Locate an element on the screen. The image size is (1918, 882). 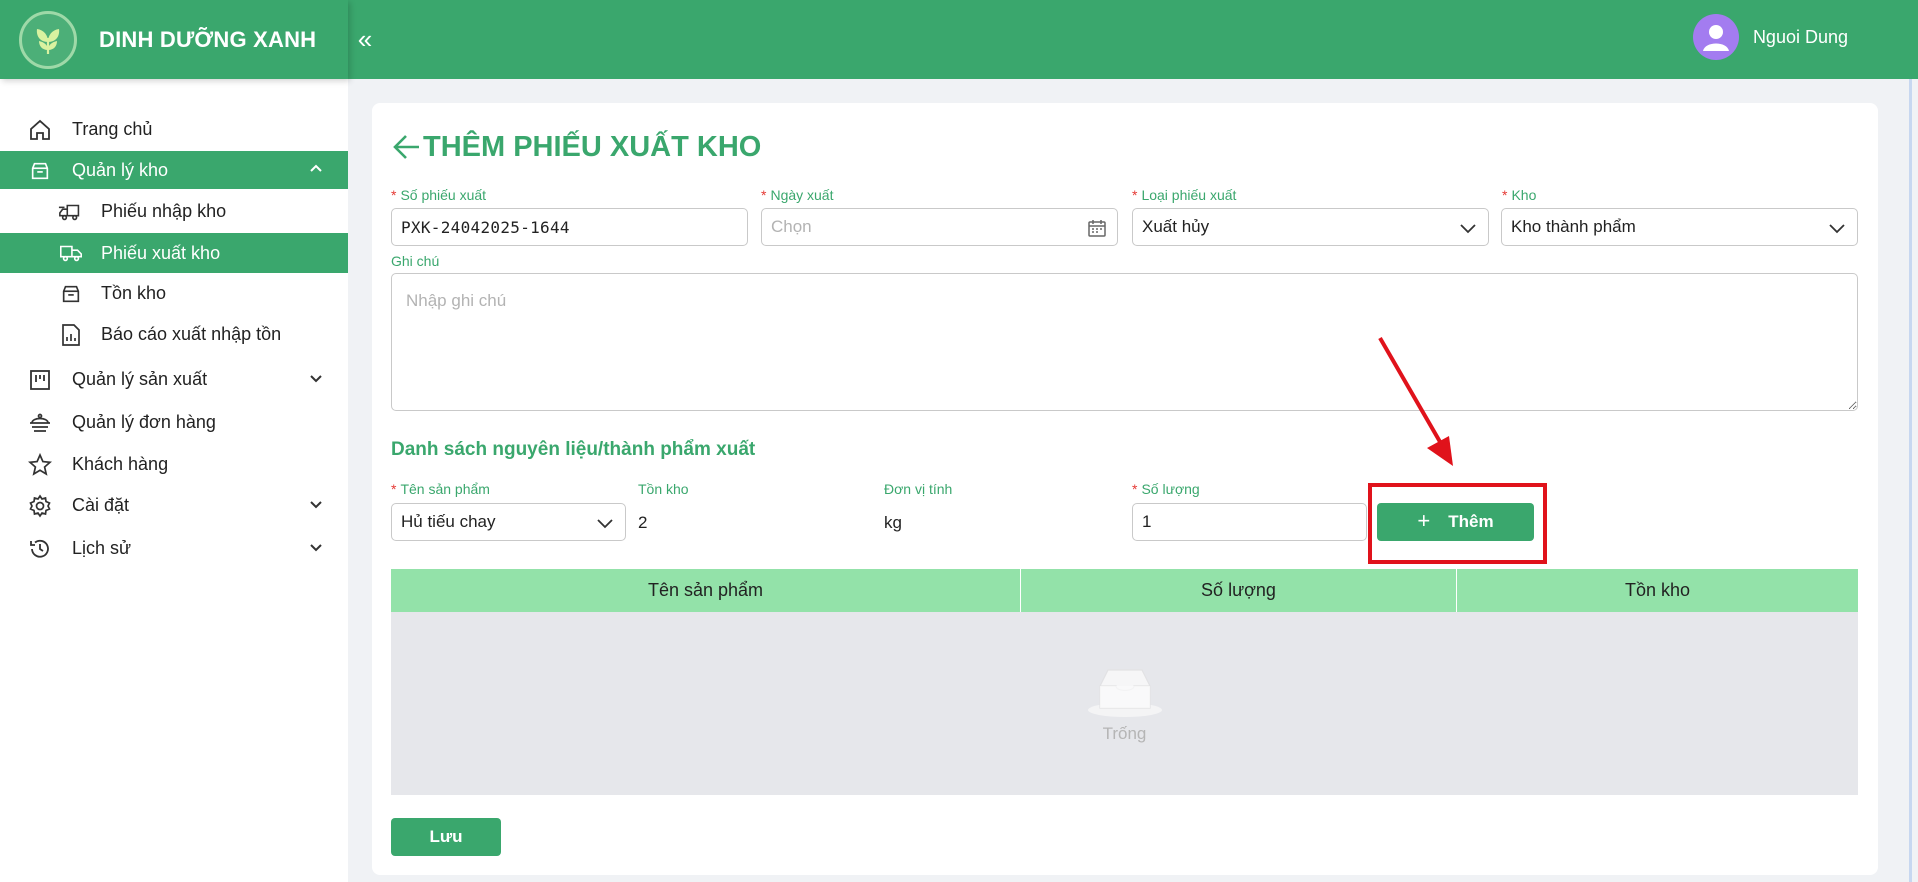
ghi-chu-textarea is located at coordinates (1124, 342).